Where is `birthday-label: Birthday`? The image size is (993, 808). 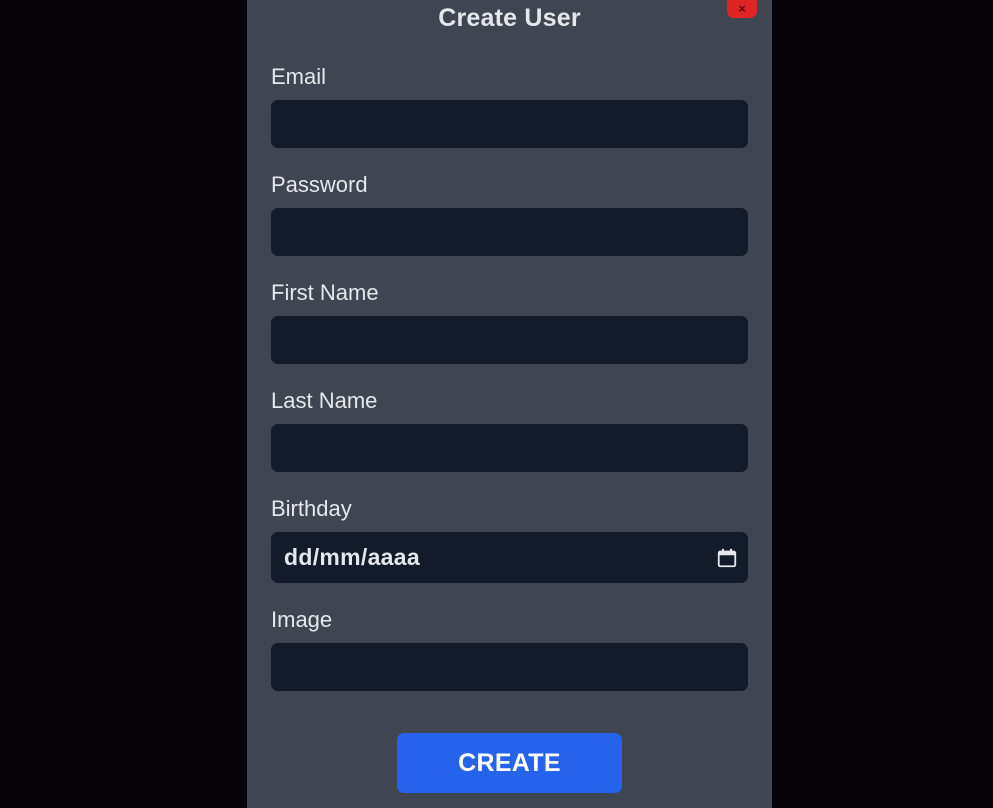 birthday-label: Birthday is located at coordinates (311, 508).